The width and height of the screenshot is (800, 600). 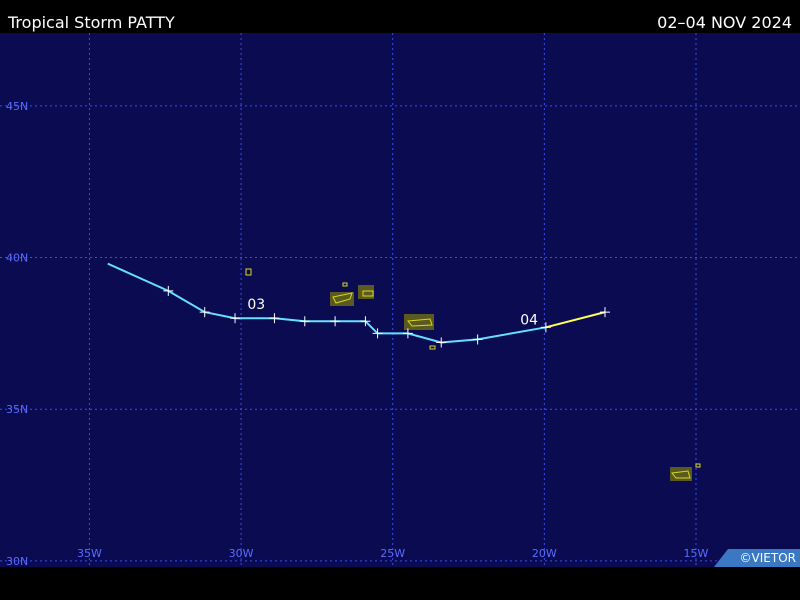 What do you see at coordinates (366, 292) in the screenshot?
I see `island-graciosa-block` at bounding box center [366, 292].